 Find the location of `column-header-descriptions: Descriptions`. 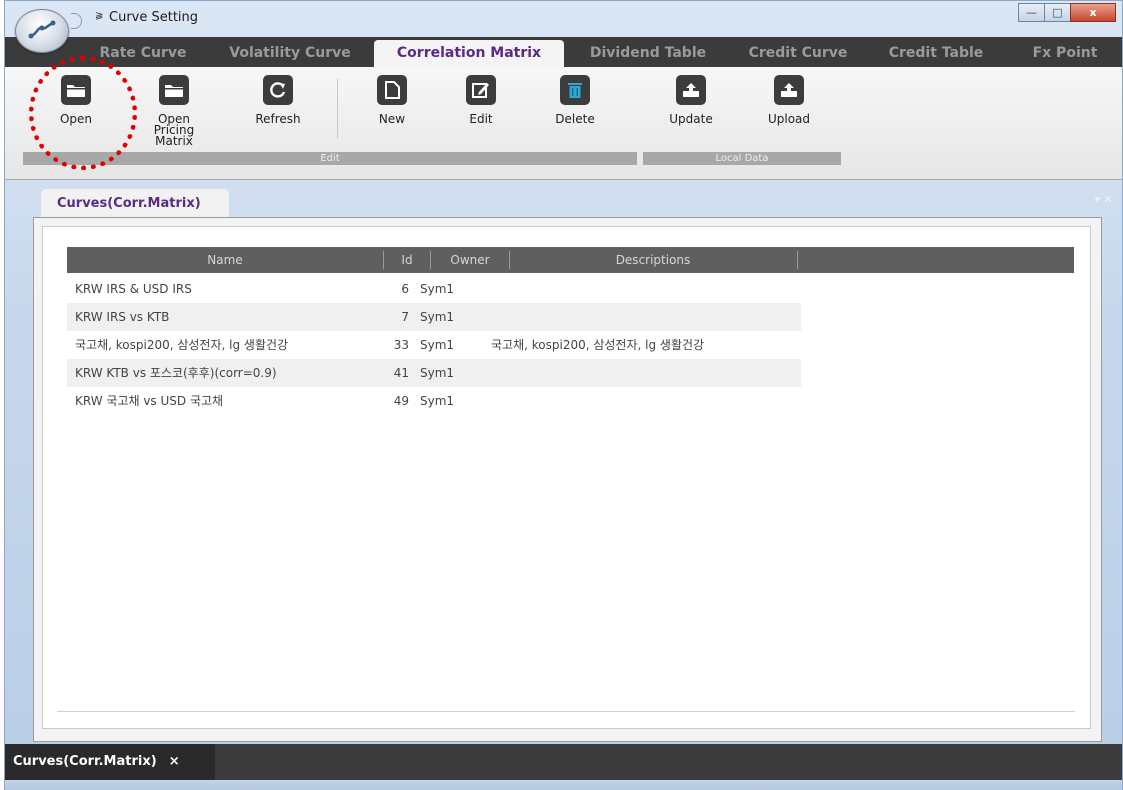

column-header-descriptions: Descriptions is located at coordinates (653, 260).